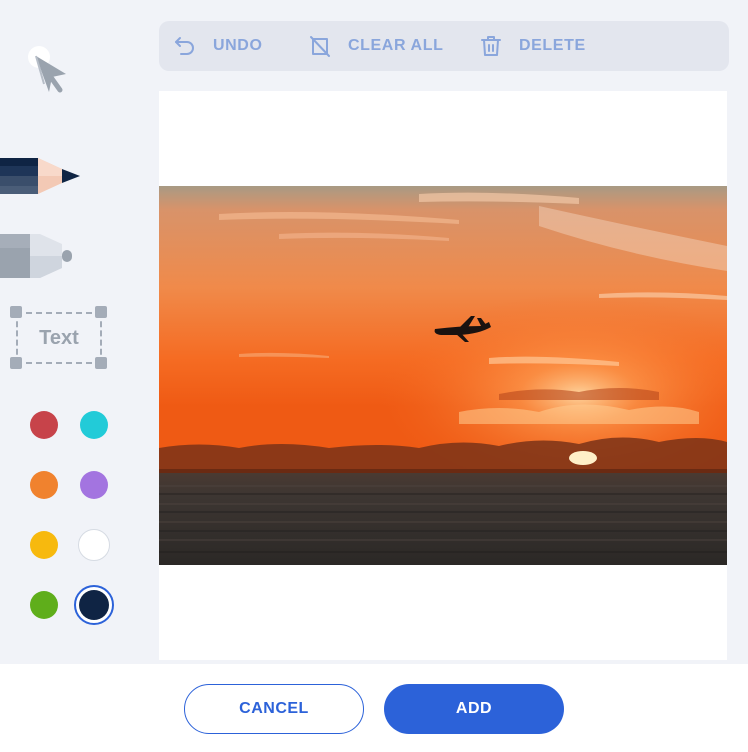  I want to click on dialog-footer: CANCEL ADD, so click(374, 708).